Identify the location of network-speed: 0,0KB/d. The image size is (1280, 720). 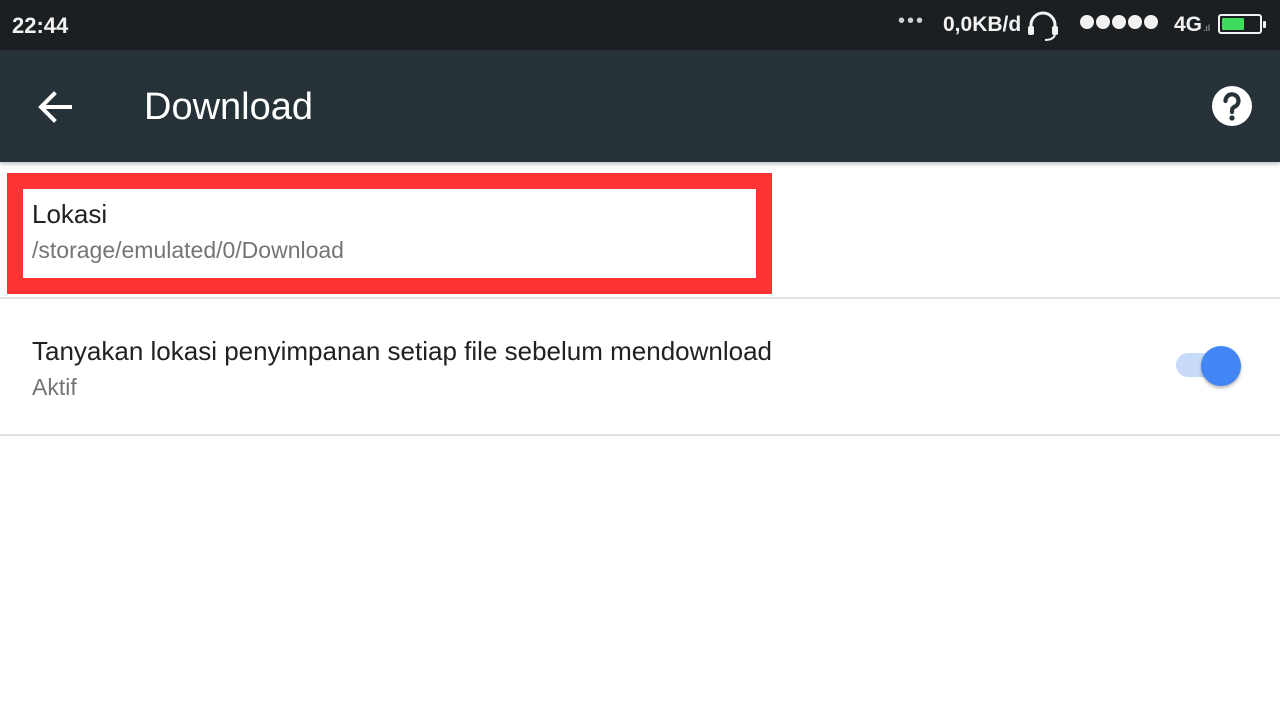
(982, 24).